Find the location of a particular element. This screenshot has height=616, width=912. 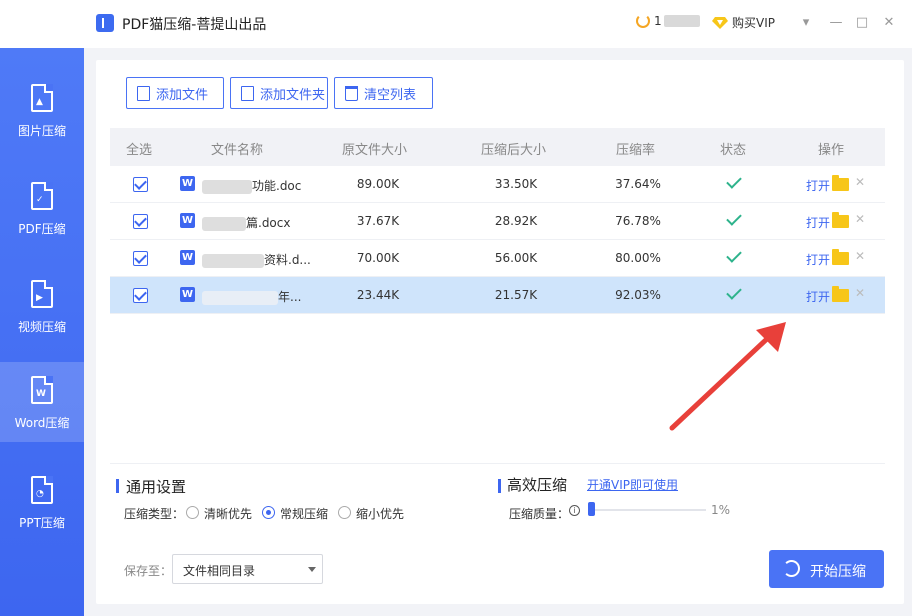

minimize-icon: — is located at coordinates (836, 23).